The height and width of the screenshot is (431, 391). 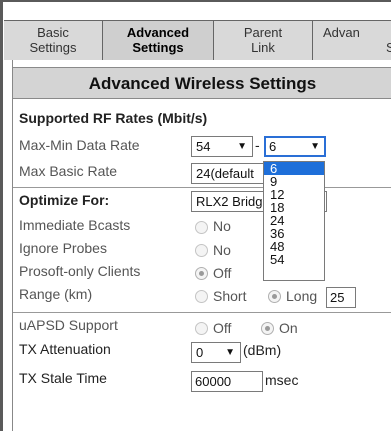 What do you see at coordinates (295, 146) in the screenshot?
I see `min-rate-select: 6 ▼` at bounding box center [295, 146].